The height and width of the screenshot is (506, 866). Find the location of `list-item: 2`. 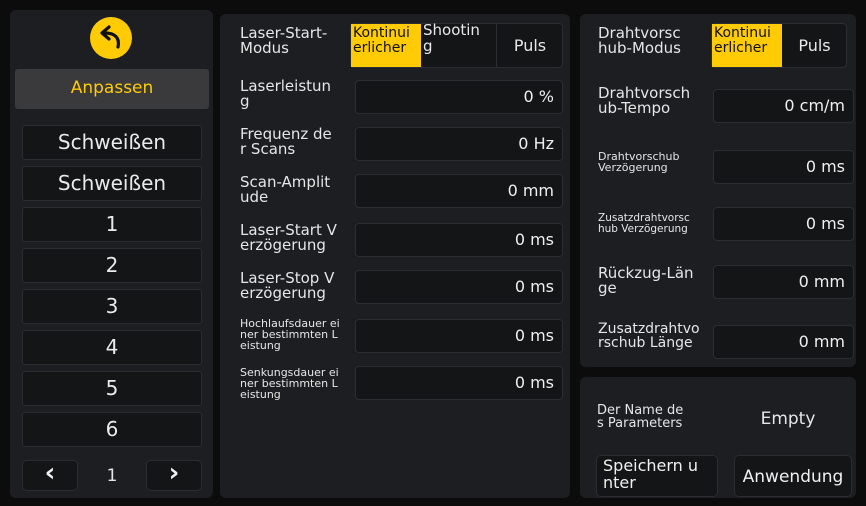

list-item: 2 is located at coordinates (112, 265).